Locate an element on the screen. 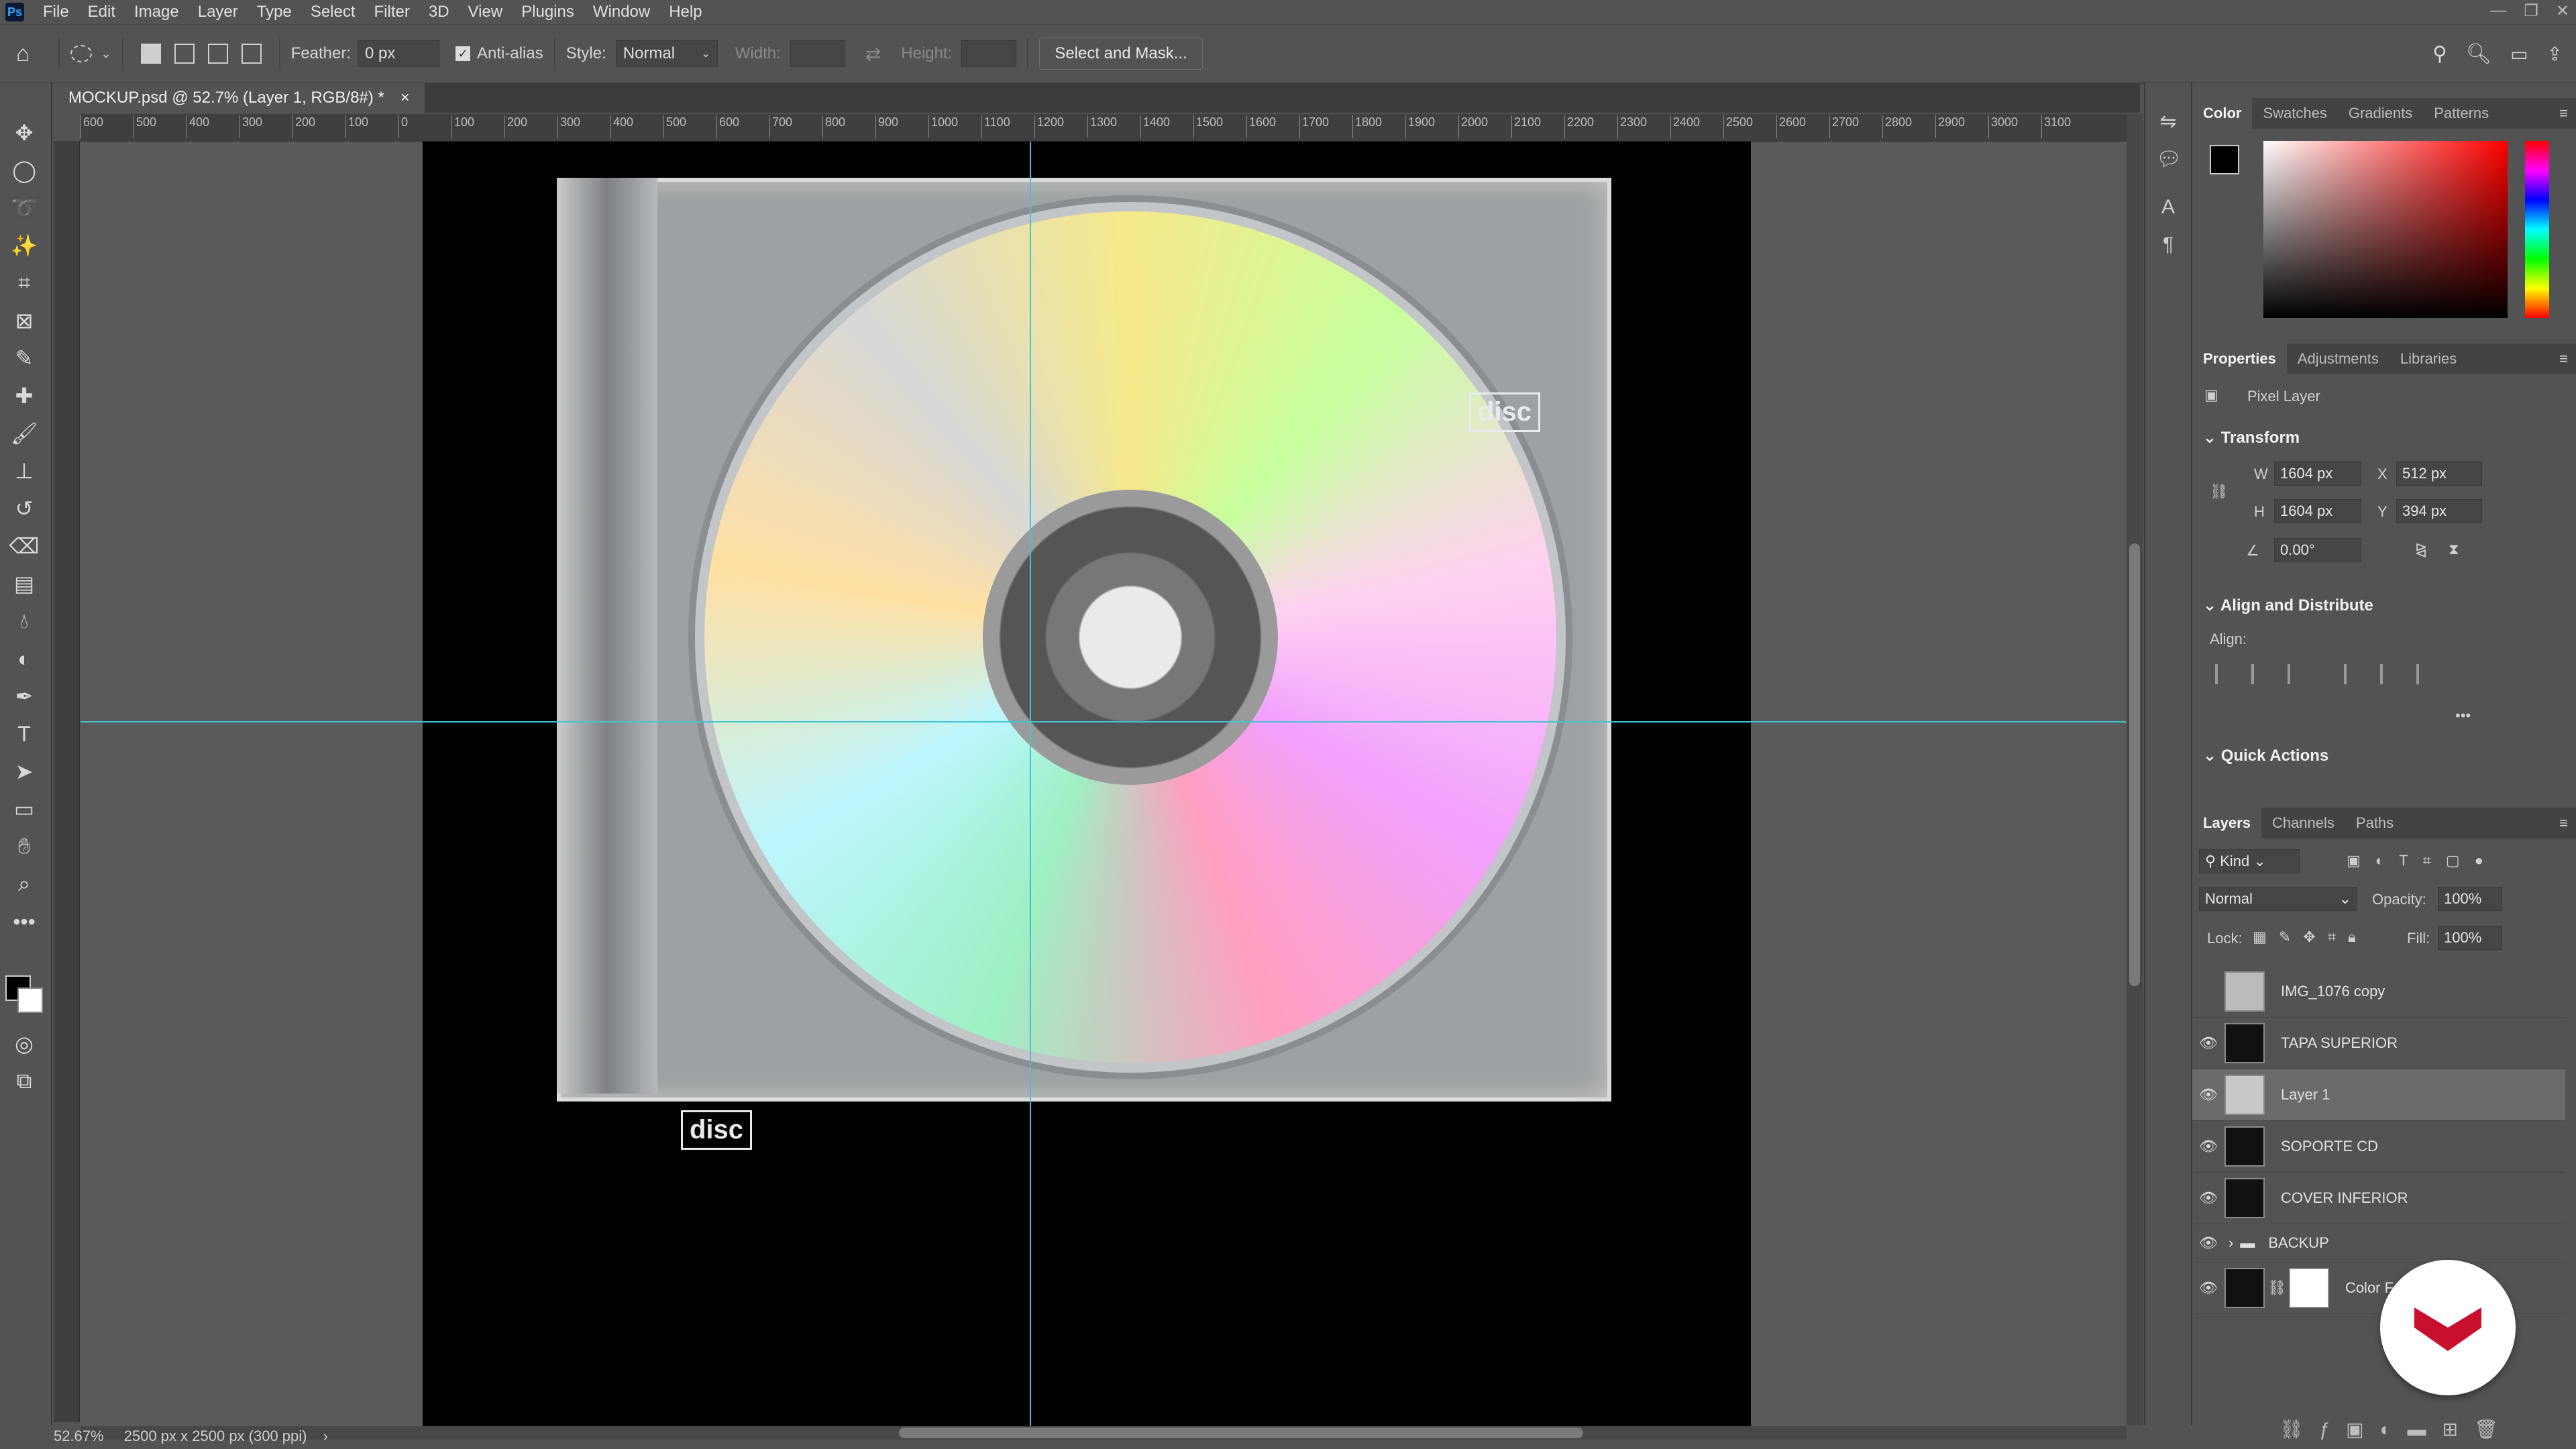 The image size is (2576, 1449). menu-view: View is located at coordinates (486, 12).